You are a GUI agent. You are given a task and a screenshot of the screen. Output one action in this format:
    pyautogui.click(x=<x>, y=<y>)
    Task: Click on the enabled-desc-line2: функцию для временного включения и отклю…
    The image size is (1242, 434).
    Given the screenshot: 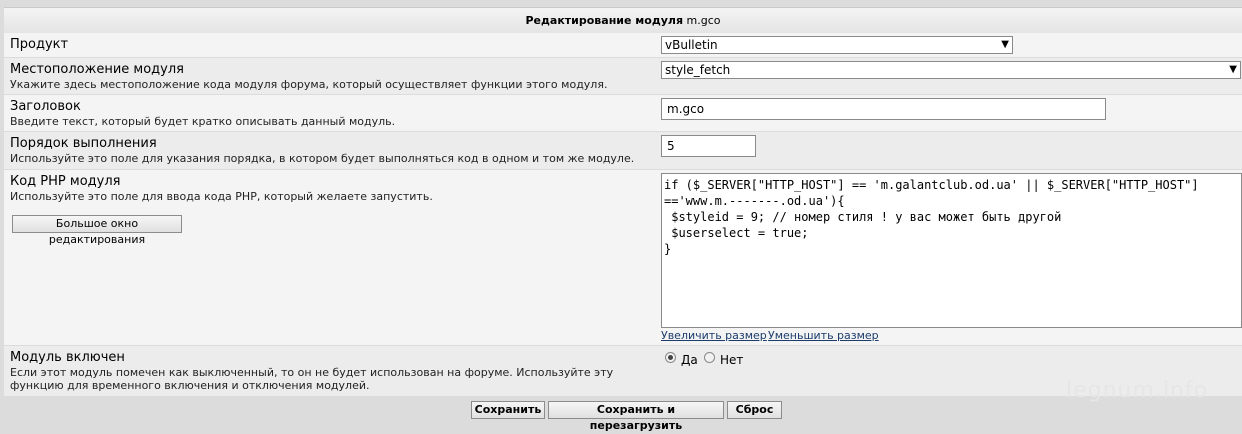 What is the action you would take?
    pyautogui.click(x=190, y=385)
    